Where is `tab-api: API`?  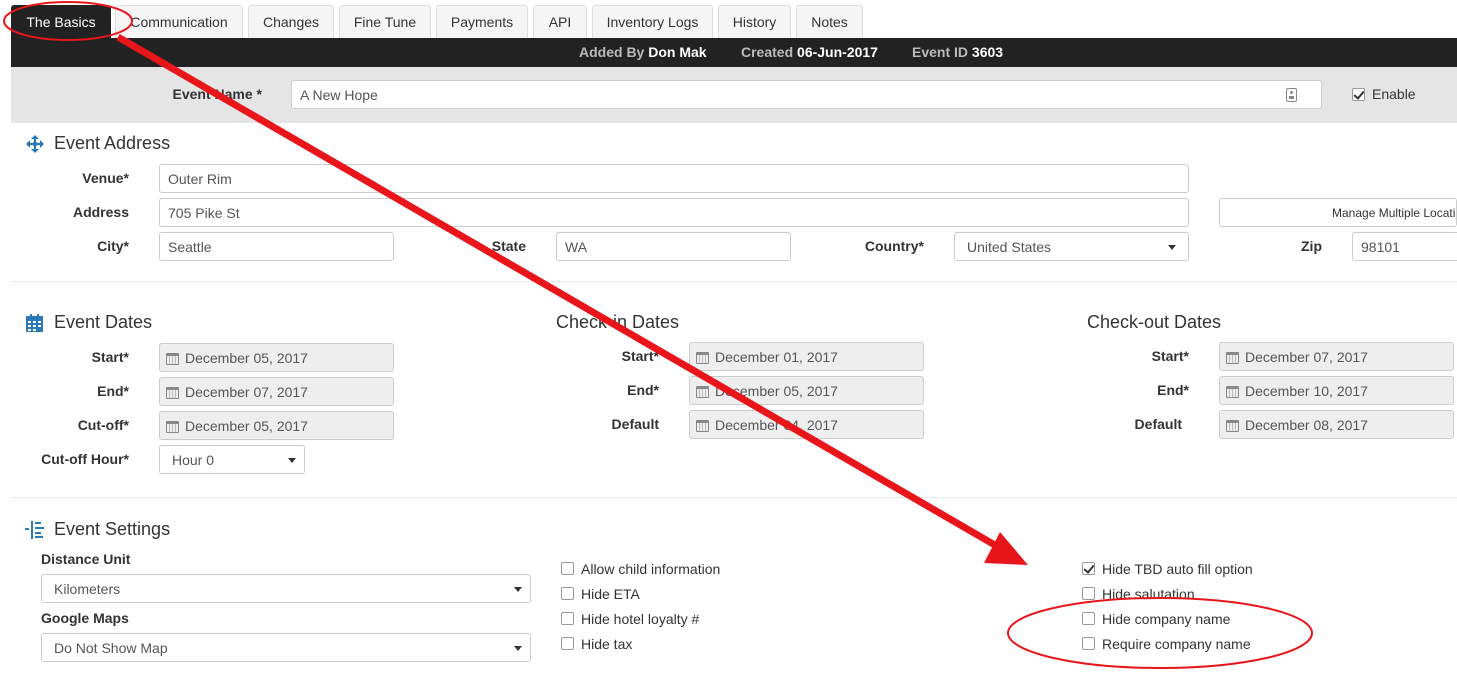 tab-api: API is located at coordinates (560, 21).